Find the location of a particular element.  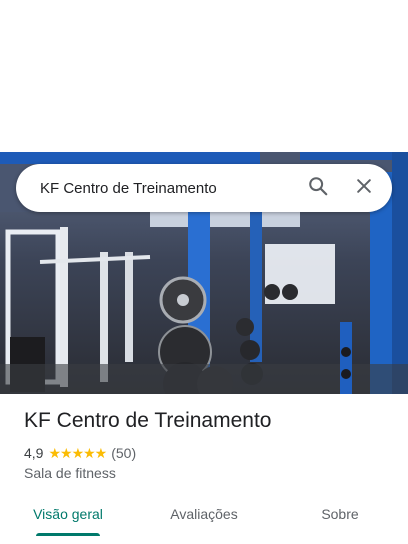

place-category: Sala de fitness is located at coordinates (70, 473).